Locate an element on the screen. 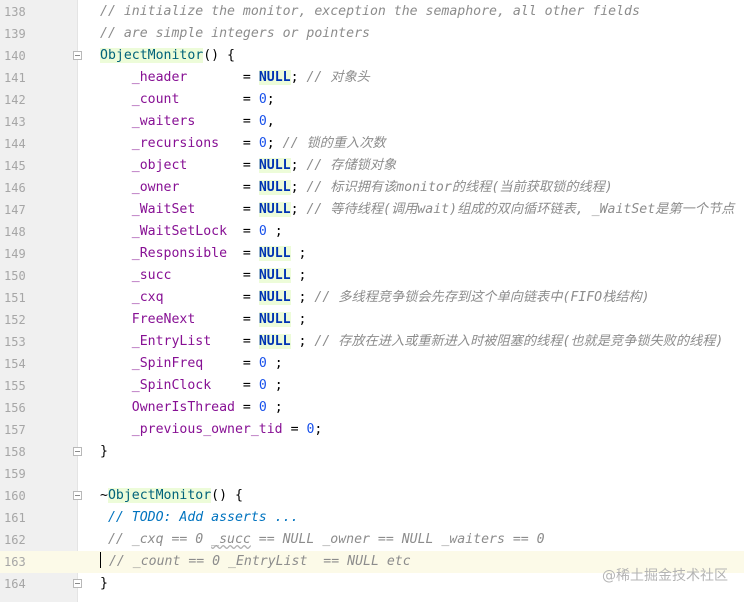 The image size is (744, 602). code-line: 149 _Responsible = NULL ; is located at coordinates (372, 254).